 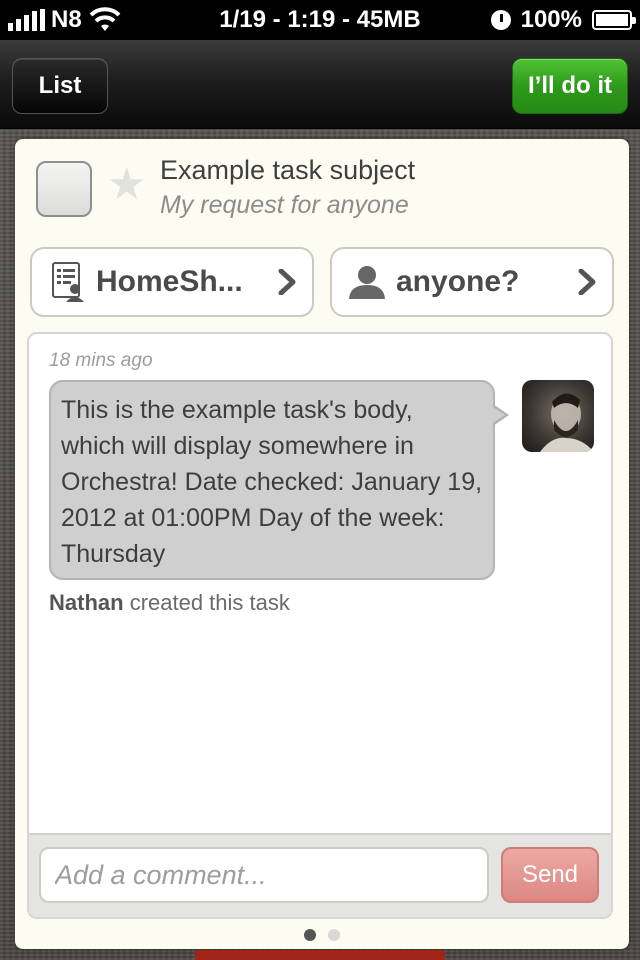 What do you see at coordinates (614, 20) in the screenshot?
I see `battery-icon` at bounding box center [614, 20].